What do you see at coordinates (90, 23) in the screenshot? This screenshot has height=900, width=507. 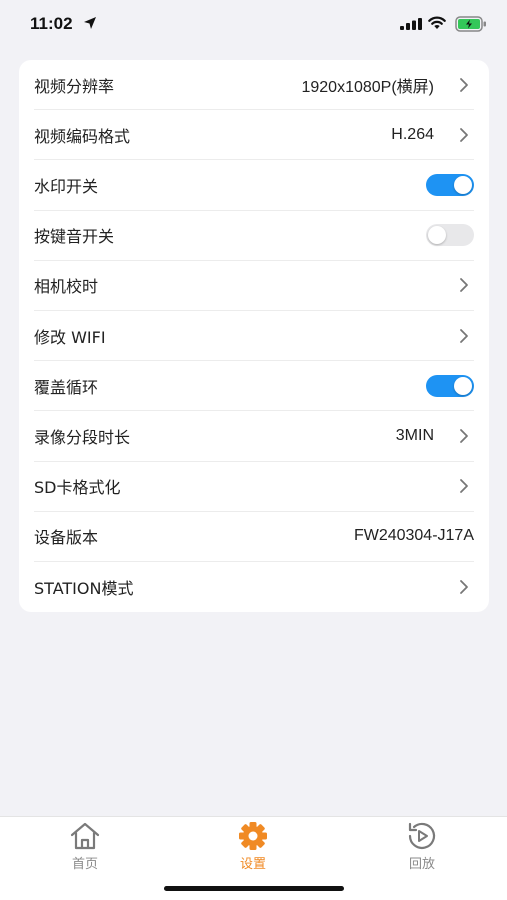 I see `location-arrow-icon` at bounding box center [90, 23].